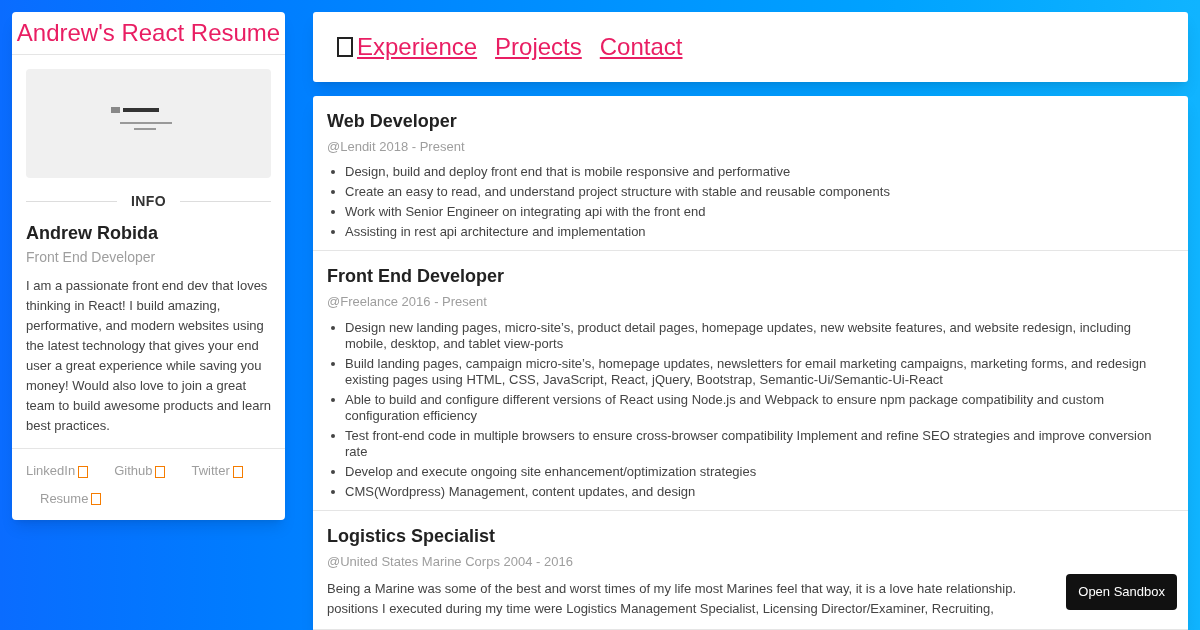 Image resolution: width=1200 pixels, height=630 pixels. I want to click on job-duty: Test front-end code in multiple browsers to ensure cross-browser compatibility Implement and refine SEO strategies and improve conversion rate, so click(749, 443).